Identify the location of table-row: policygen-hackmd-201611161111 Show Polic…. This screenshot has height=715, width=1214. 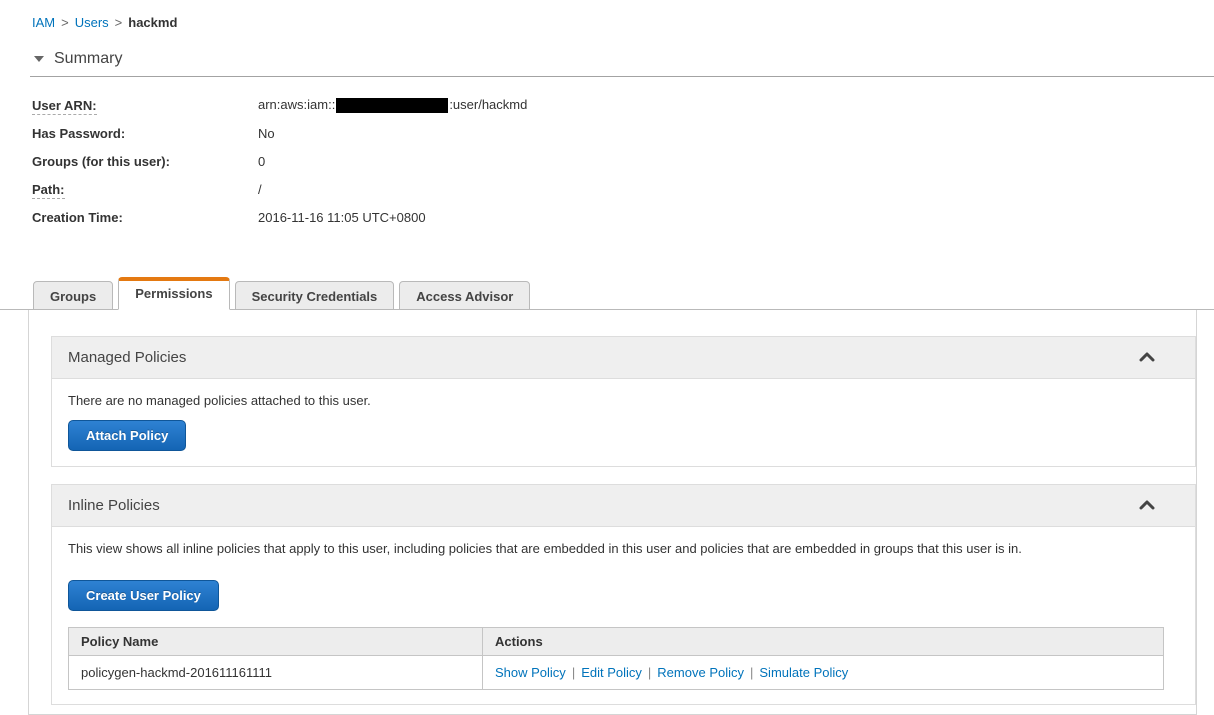
(616, 672).